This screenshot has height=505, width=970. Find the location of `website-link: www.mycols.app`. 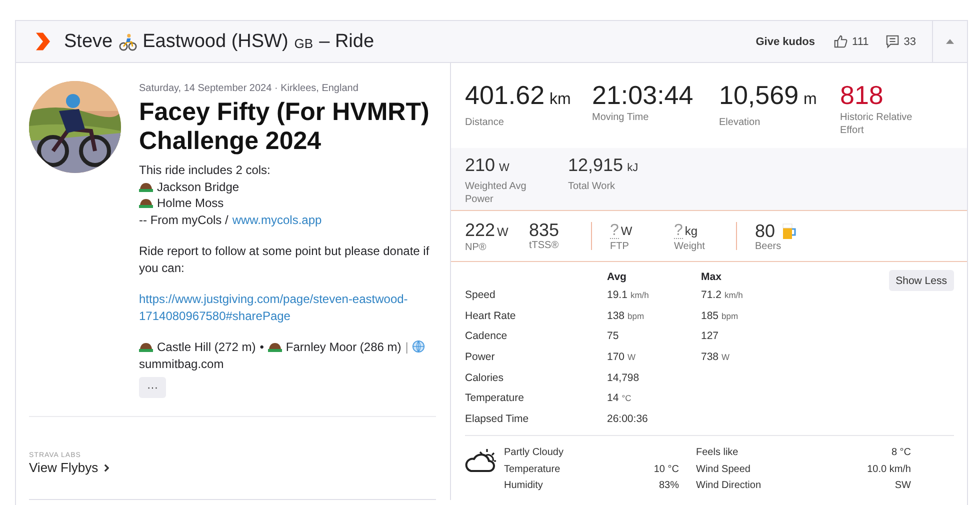

website-link: www.mycols.app is located at coordinates (277, 220).